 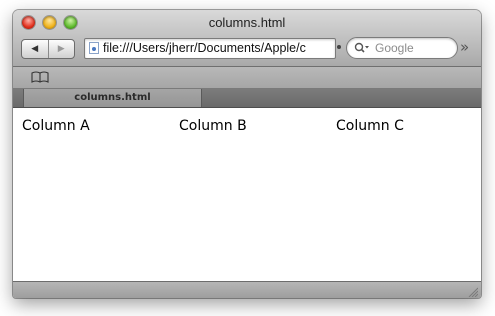 What do you see at coordinates (464, 47) in the screenshot?
I see `toolbar-overflow-icon: »` at bounding box center [464, 47].